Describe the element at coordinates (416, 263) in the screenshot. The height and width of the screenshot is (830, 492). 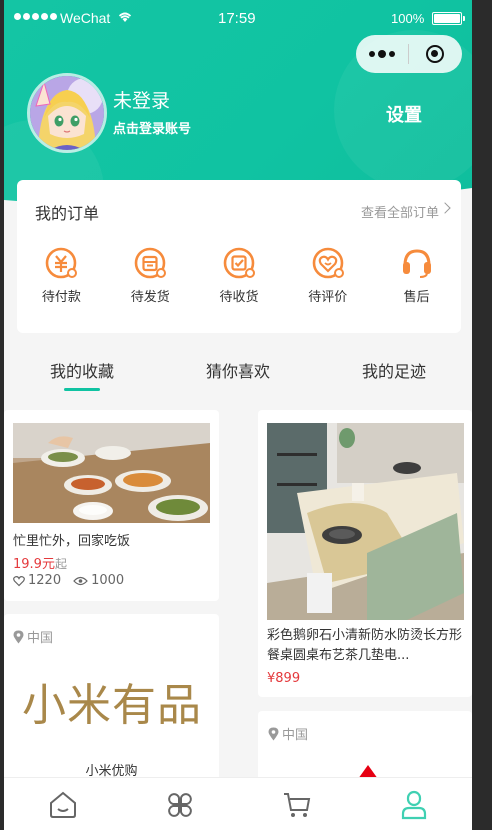
I see `after-sale-headset-icon` at that location.